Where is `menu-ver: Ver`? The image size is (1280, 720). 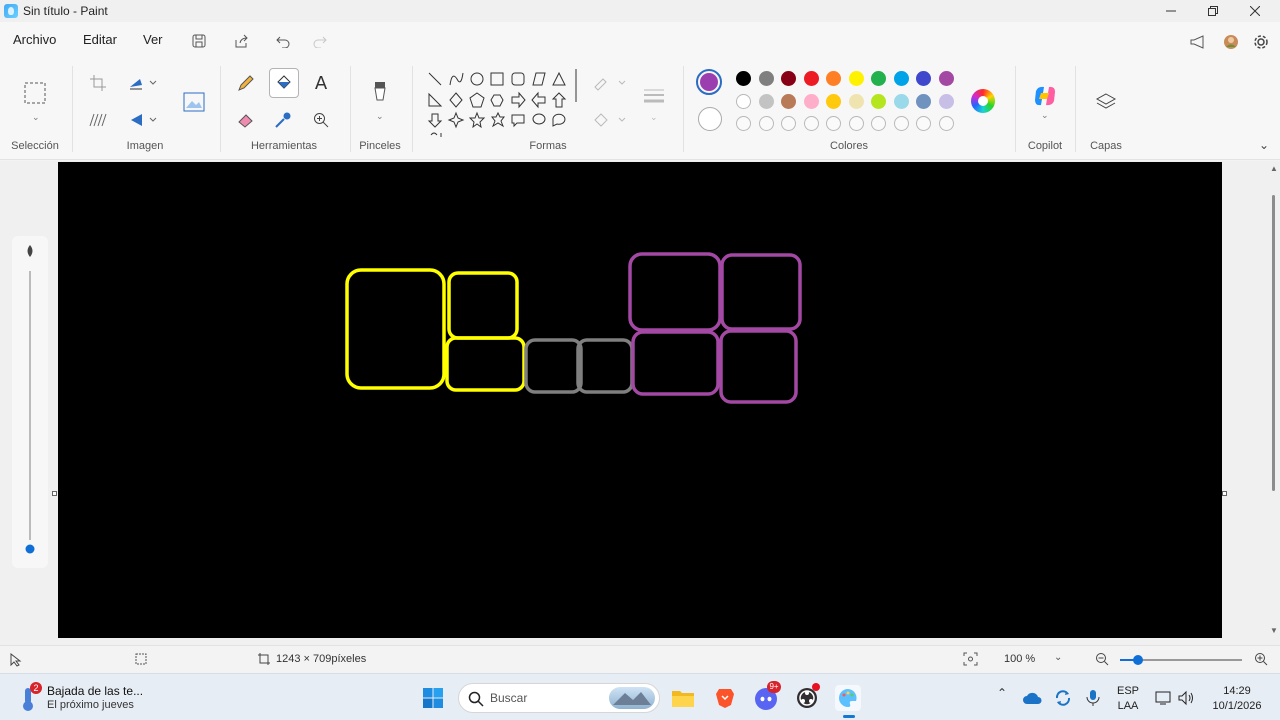
menu-ver: Ver is located at coordinates (153, 39).